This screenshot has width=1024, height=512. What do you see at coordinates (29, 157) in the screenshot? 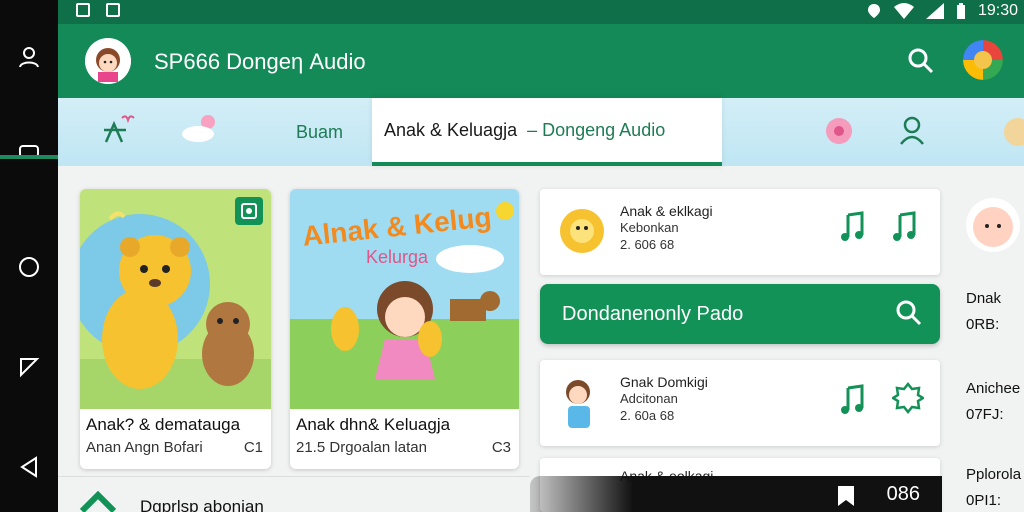
I see `nav-accent-line` at bounding box center [29, 157].